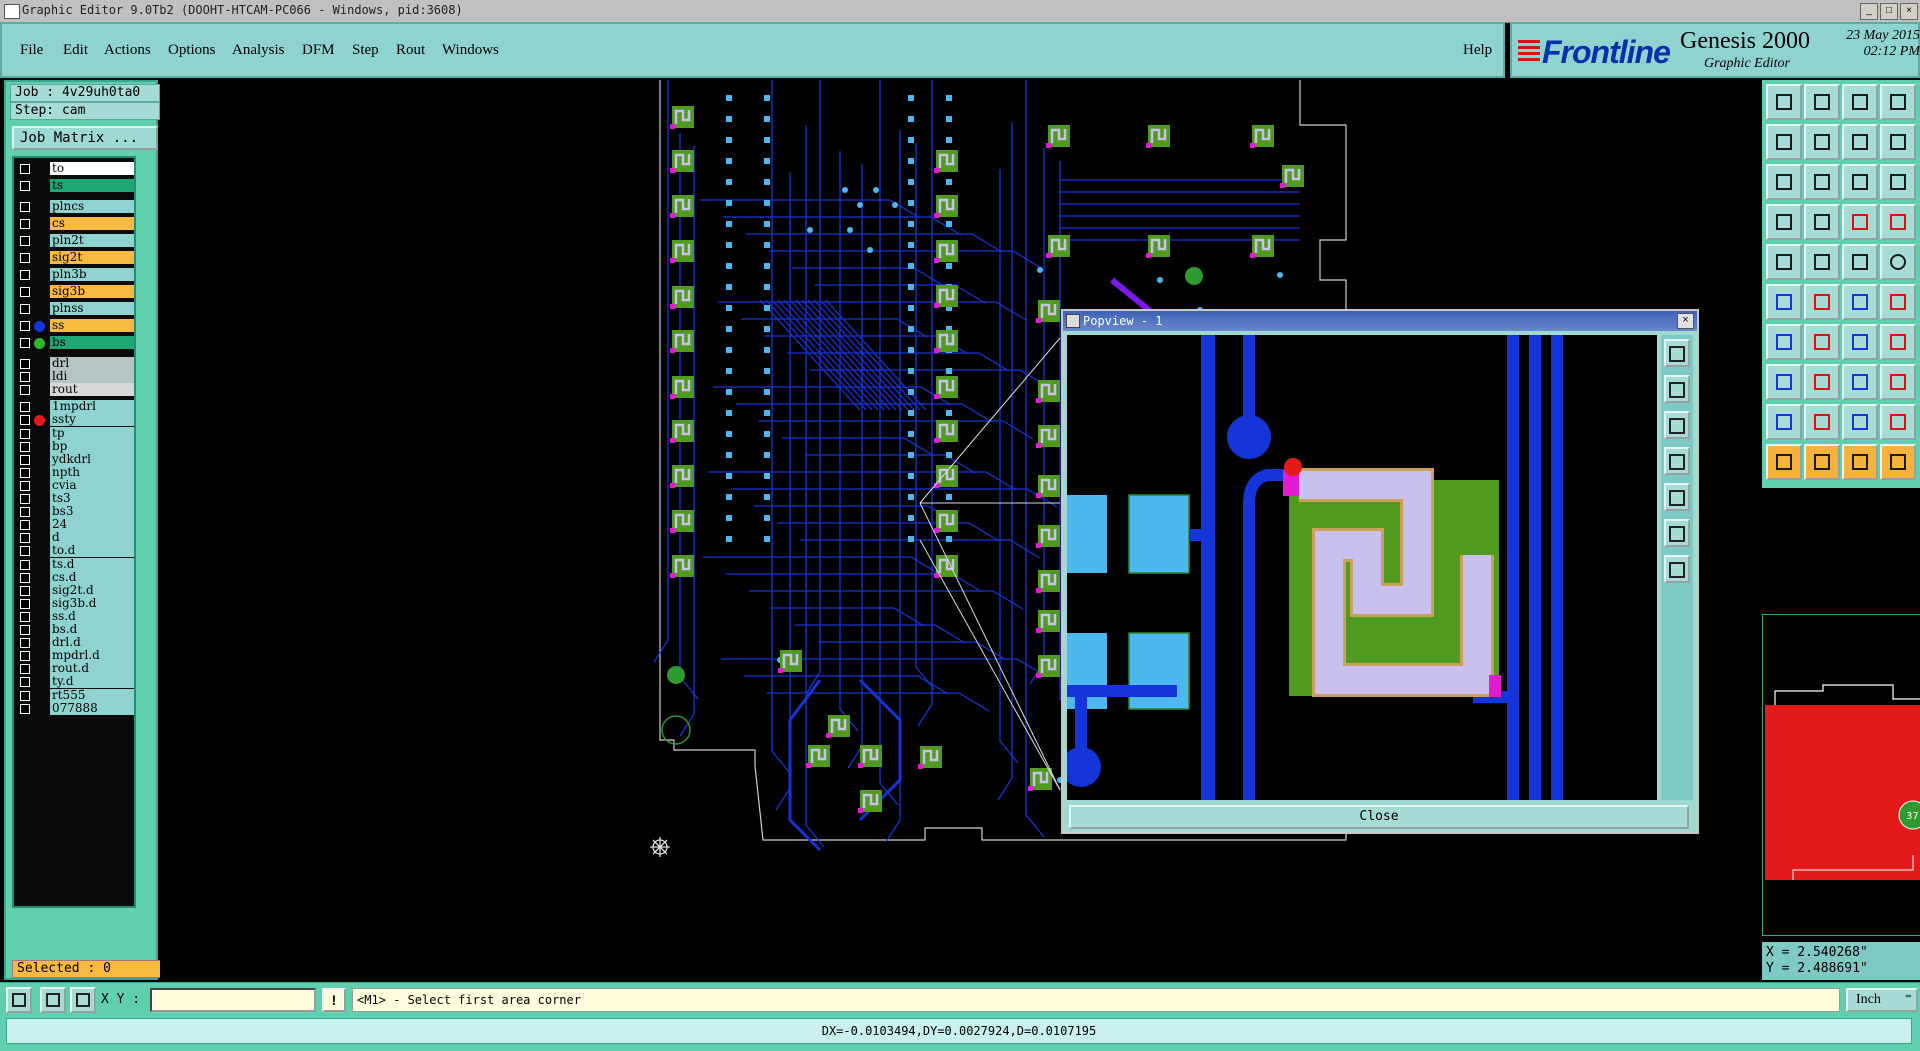 This screenshot has width=1920, height=1051. I want to click on popview-zoom-fit-icon, so click(1677, 353).